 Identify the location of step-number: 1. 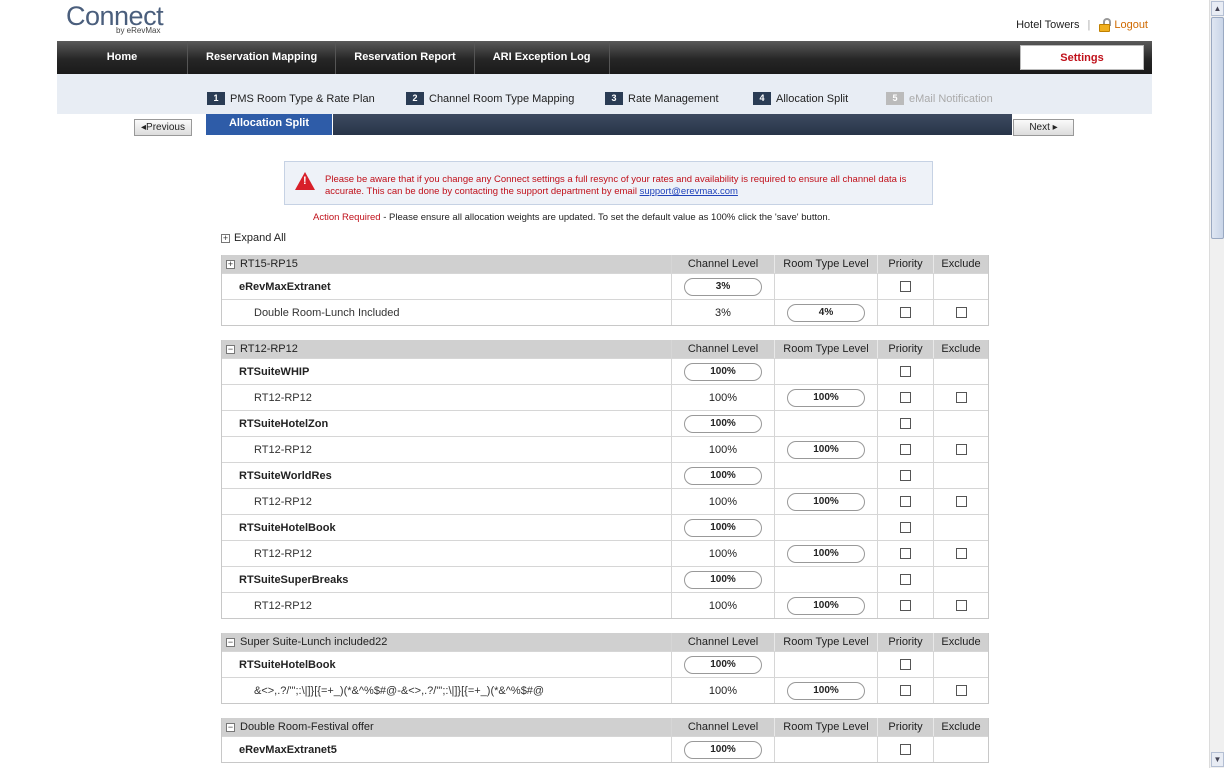
(216, 98).